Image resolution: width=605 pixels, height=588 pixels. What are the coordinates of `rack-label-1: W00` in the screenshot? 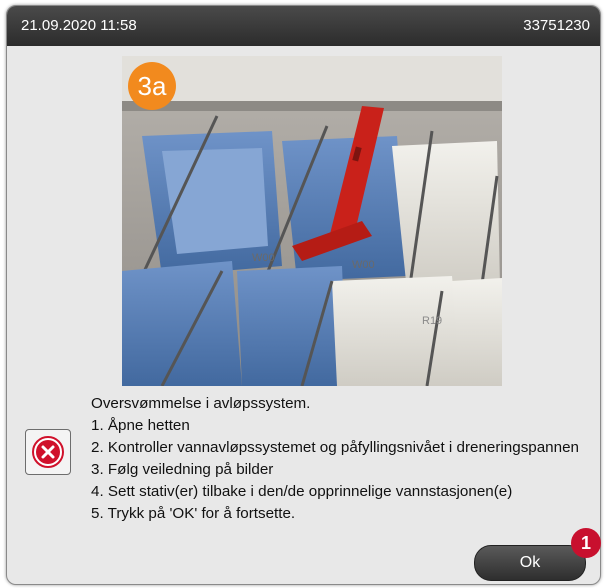 It's located at (263, 258).